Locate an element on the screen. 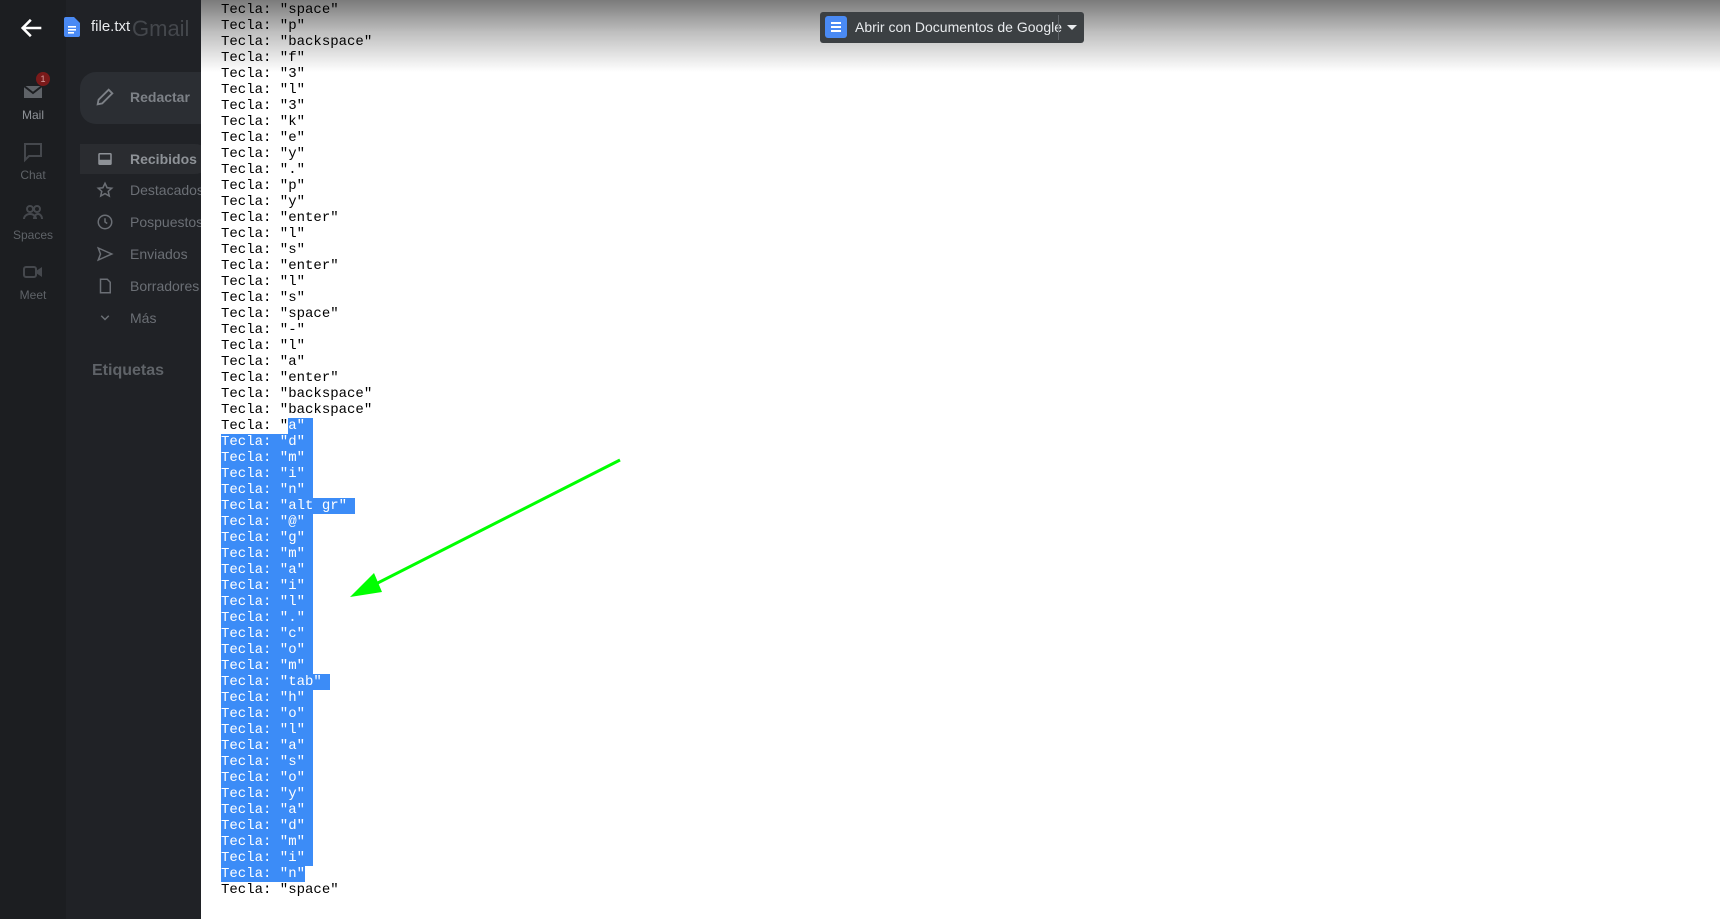  inbox-icon is located at coordinates (105, 159).